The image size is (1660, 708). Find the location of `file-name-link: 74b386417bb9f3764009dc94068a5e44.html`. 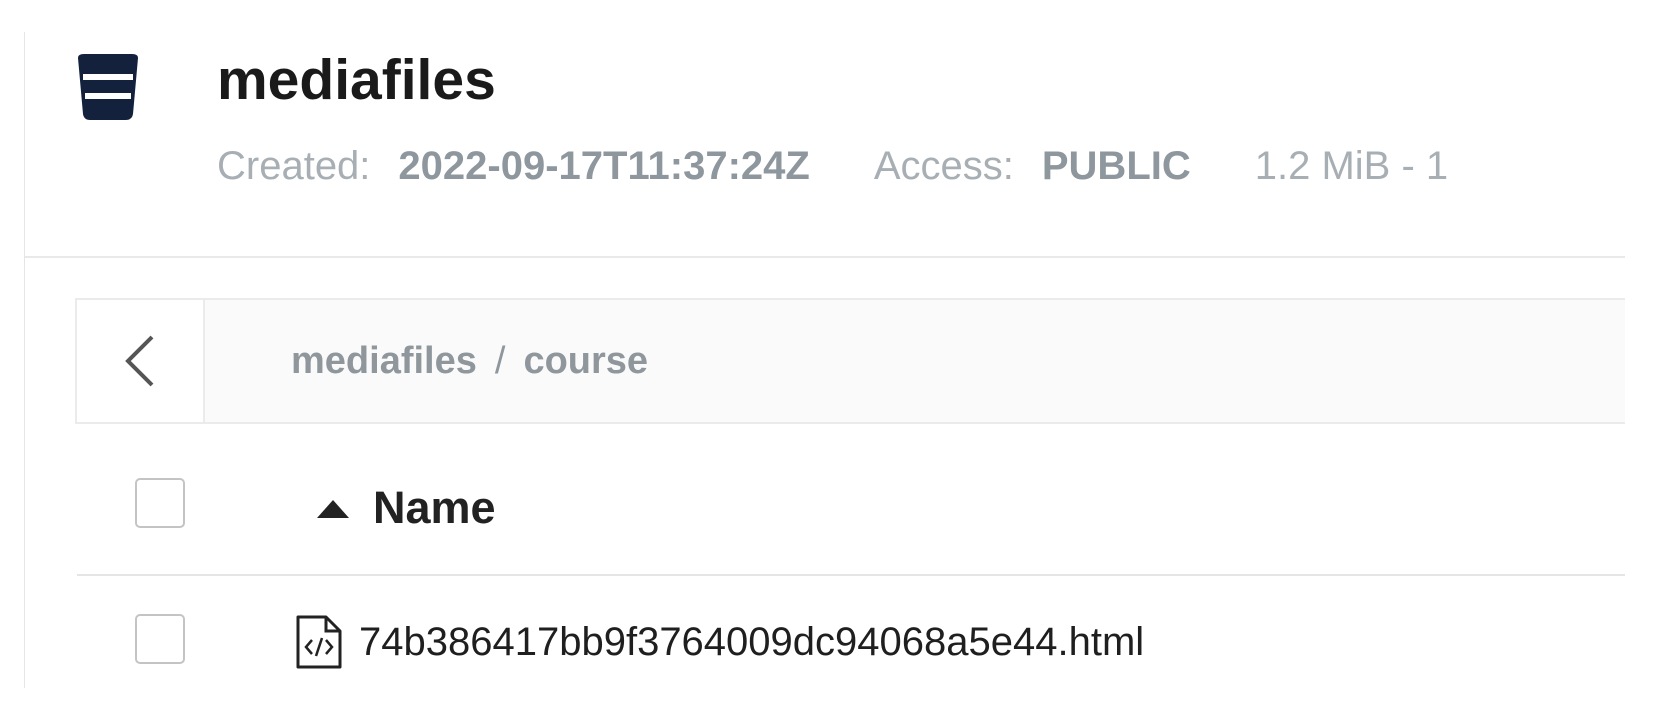

file-name-link: 74b386417bb9f3764009dc94068a5e44.html is located at coordinates (751, 642).